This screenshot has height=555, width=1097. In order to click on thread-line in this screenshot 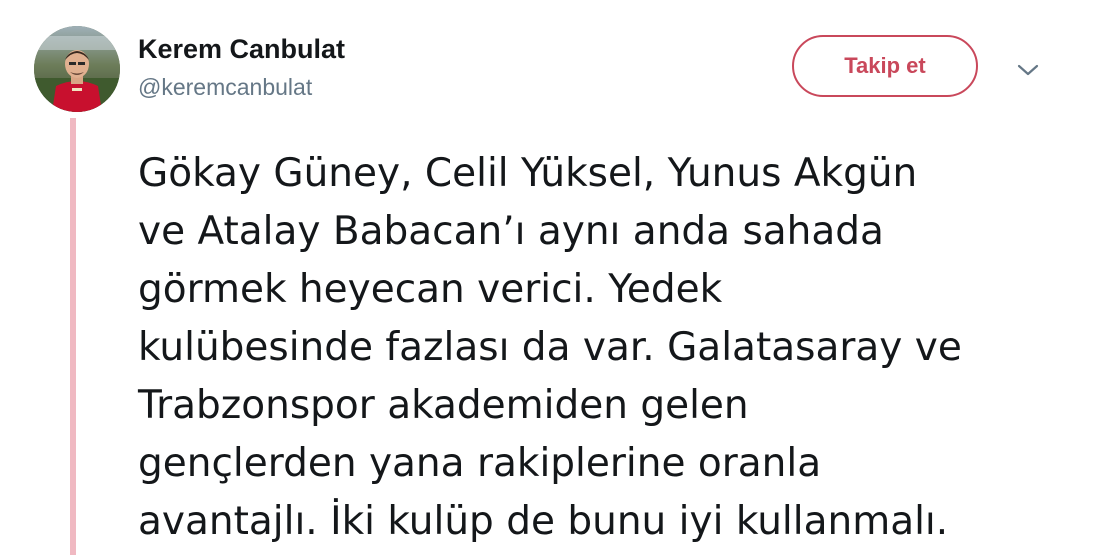, I will do `click(73, 336)`.